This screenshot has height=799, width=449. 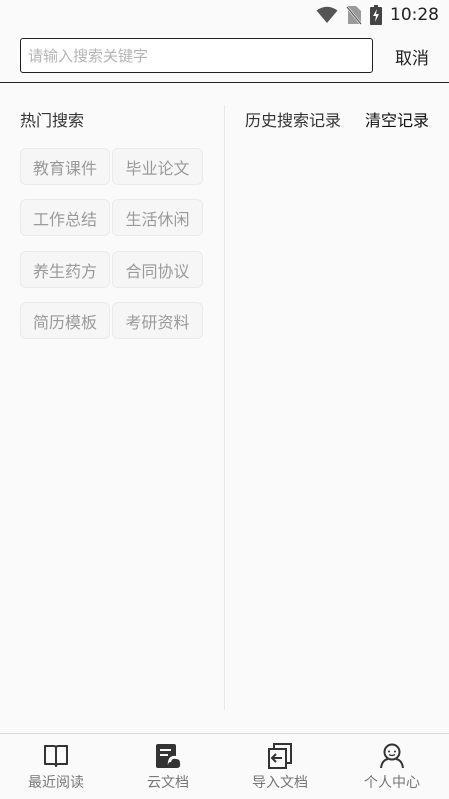 What do you see at coordinates (157, 269) in the screenshot?
I see `hot-search-tag: 合同协议` at bounding box center [157, 269].